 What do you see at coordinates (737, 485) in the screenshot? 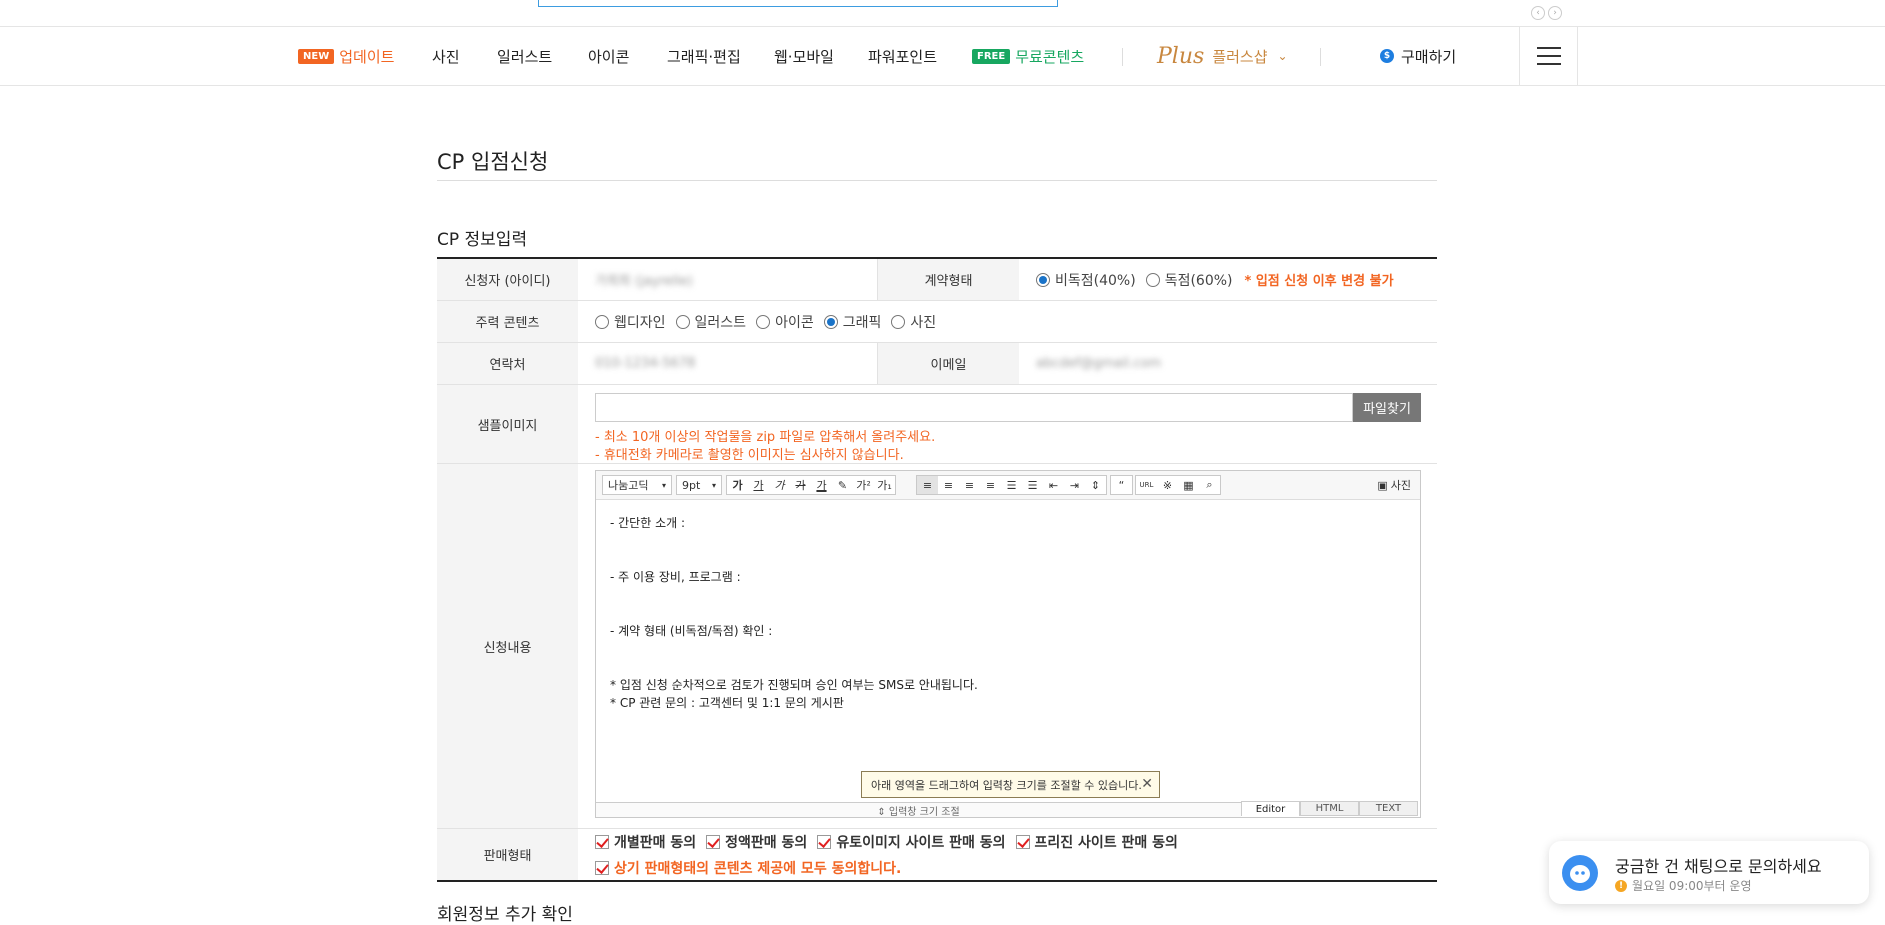
I see `bold-icon: 가` at bounding box center [737, 485].